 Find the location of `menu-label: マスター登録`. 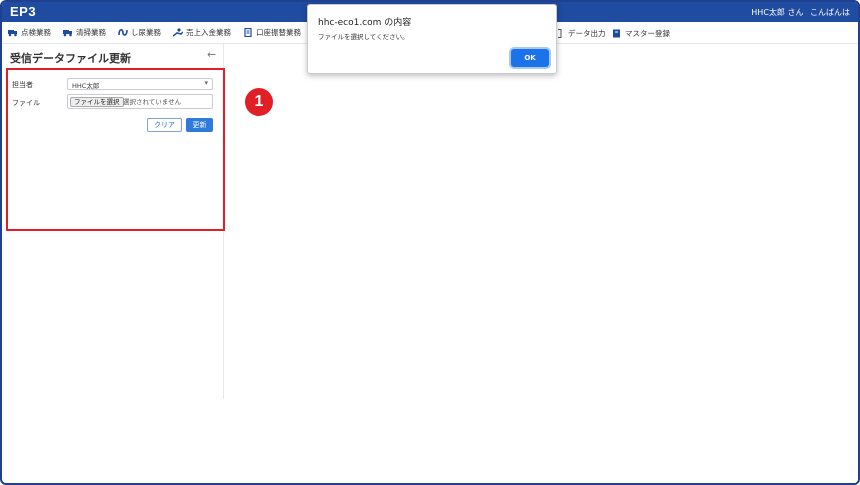

menu-label: マスター登録 is located at coordinates (647, 33).